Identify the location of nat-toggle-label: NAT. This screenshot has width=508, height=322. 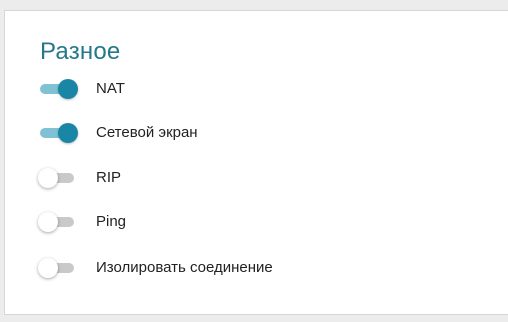
(110, 88).